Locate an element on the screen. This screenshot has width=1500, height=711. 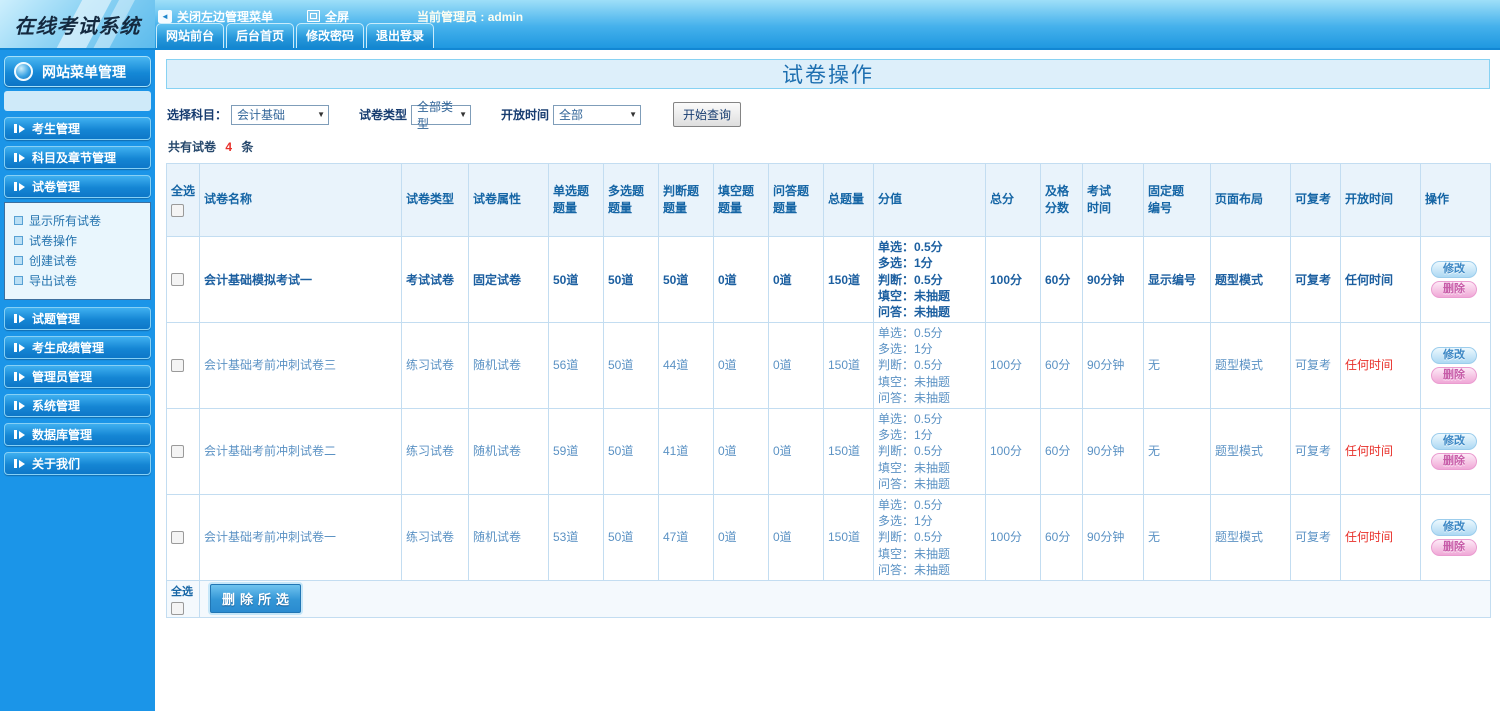
multi-count: 50道 is located at coordinates (631, 537).